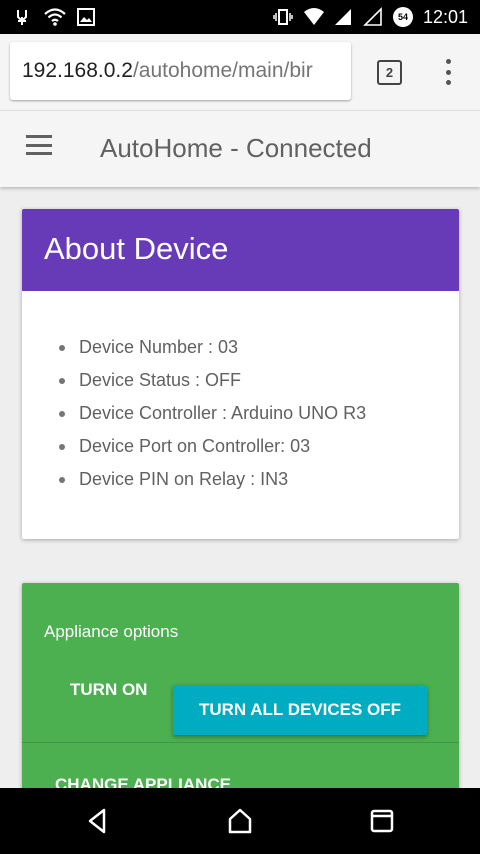 Image resolution: width=480 pixels, height=854 pixels. I want to click on divider, so click(240, 742).